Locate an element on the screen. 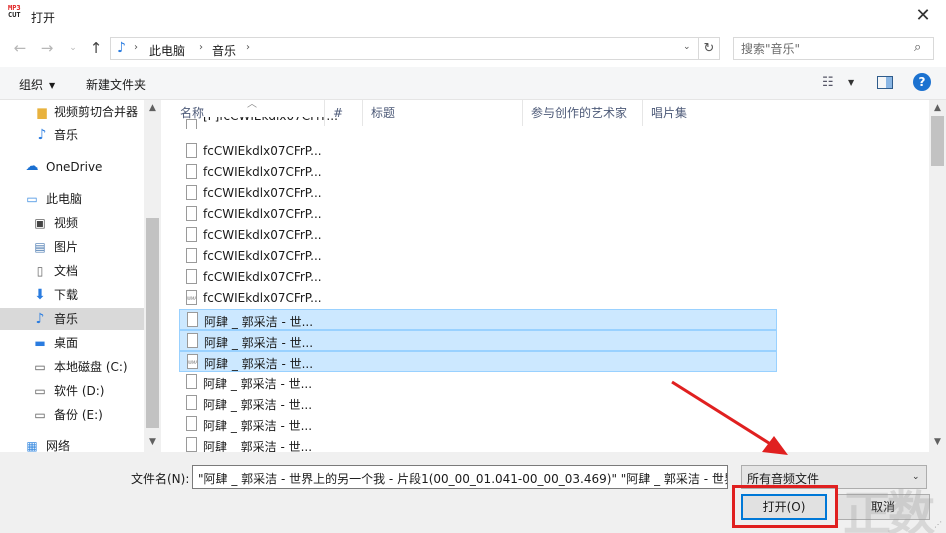 The image size is (946, 533). nav-item-label: 备份 (E:) is located at coordinates (78, 415).